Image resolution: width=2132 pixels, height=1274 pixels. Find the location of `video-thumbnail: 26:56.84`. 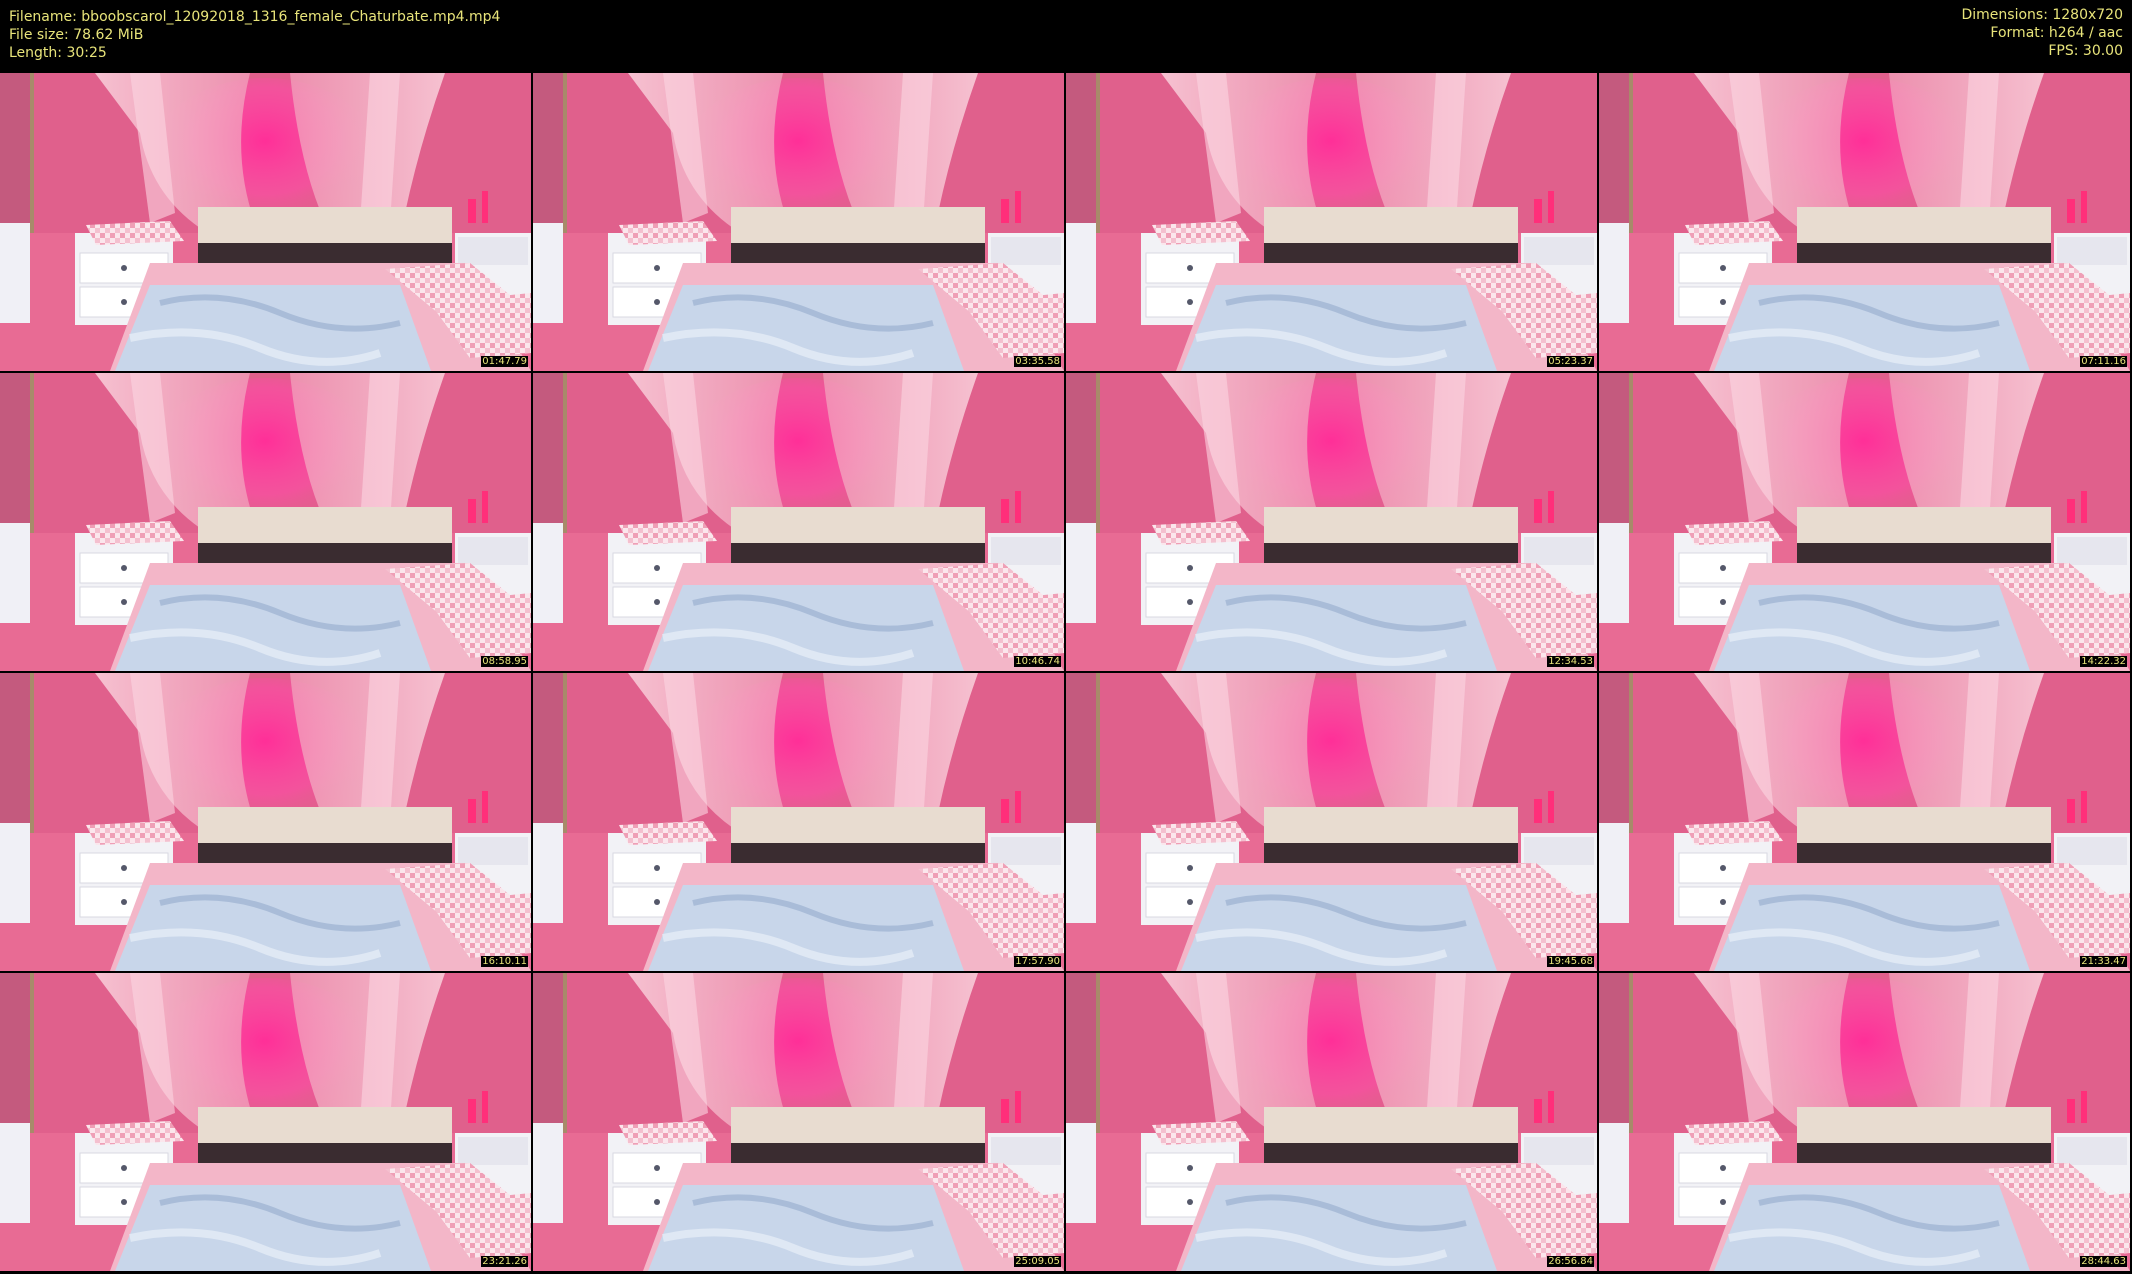

video-thumbnail: 26:56.84 is located at coordinates (1331, 1122).